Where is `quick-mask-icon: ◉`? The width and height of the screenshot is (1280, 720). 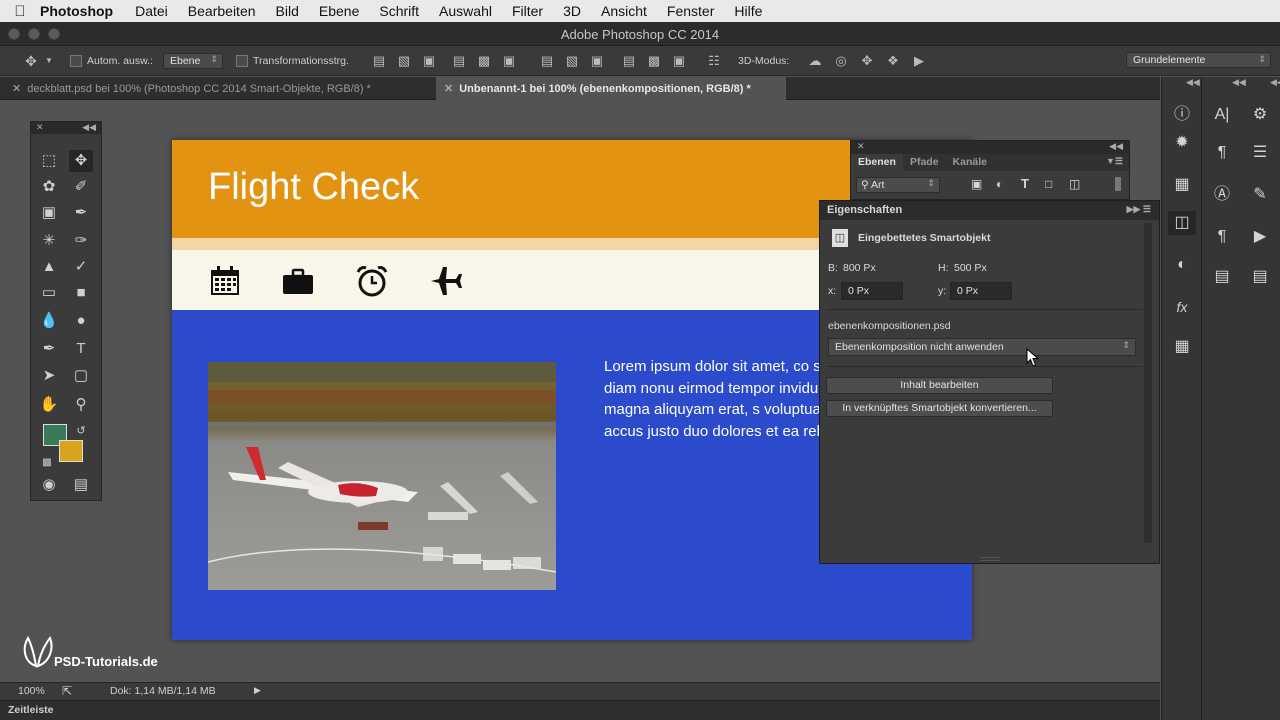 quick-mask-icon: ◉ is located at coordinates (49, 485).